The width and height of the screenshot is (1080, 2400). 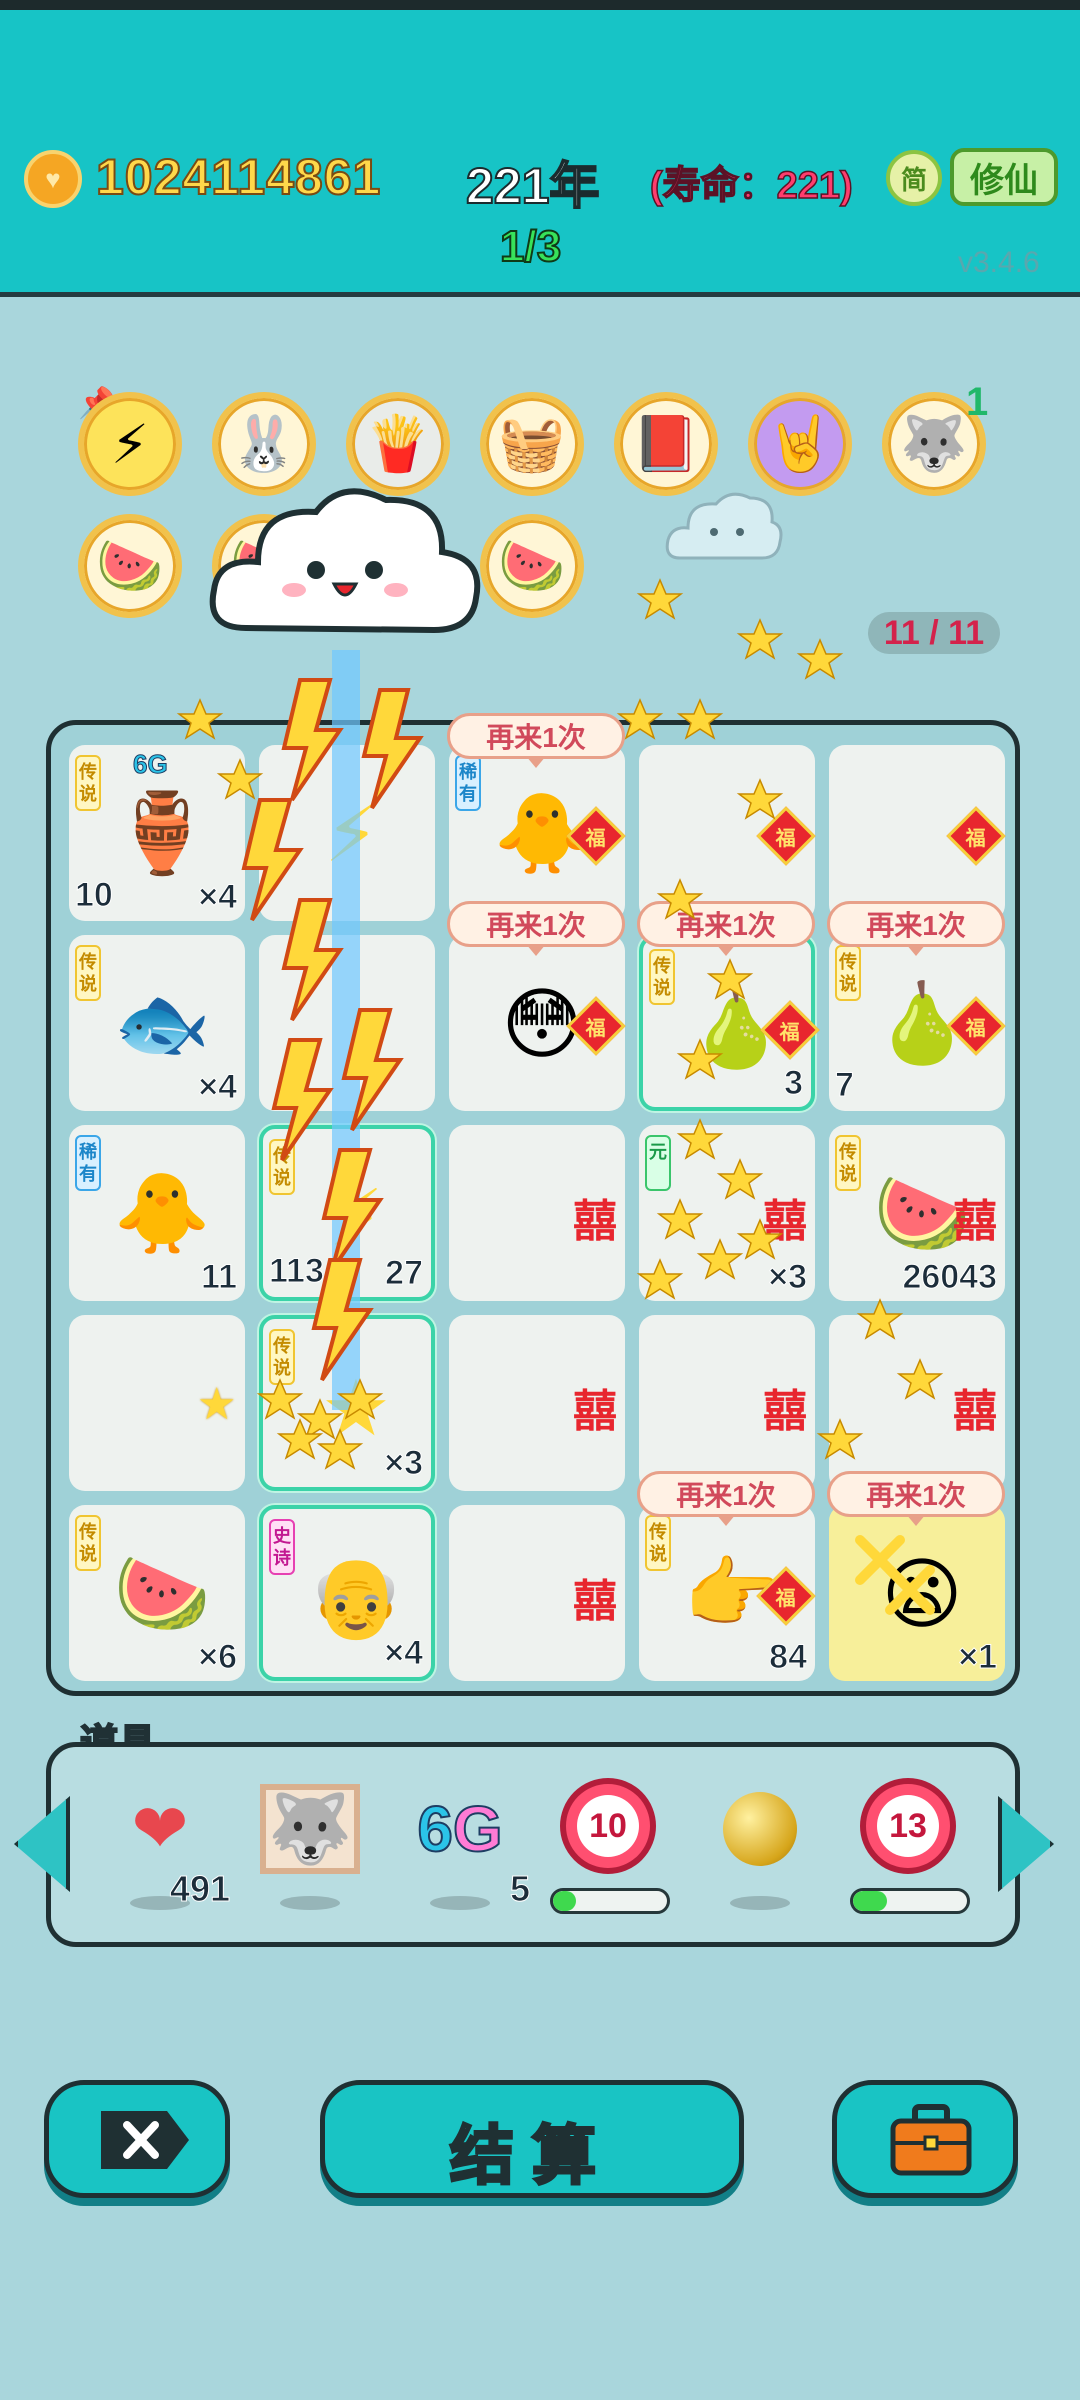 I want to click on 6g-icon: 6G, so click(x=459, y=1829).